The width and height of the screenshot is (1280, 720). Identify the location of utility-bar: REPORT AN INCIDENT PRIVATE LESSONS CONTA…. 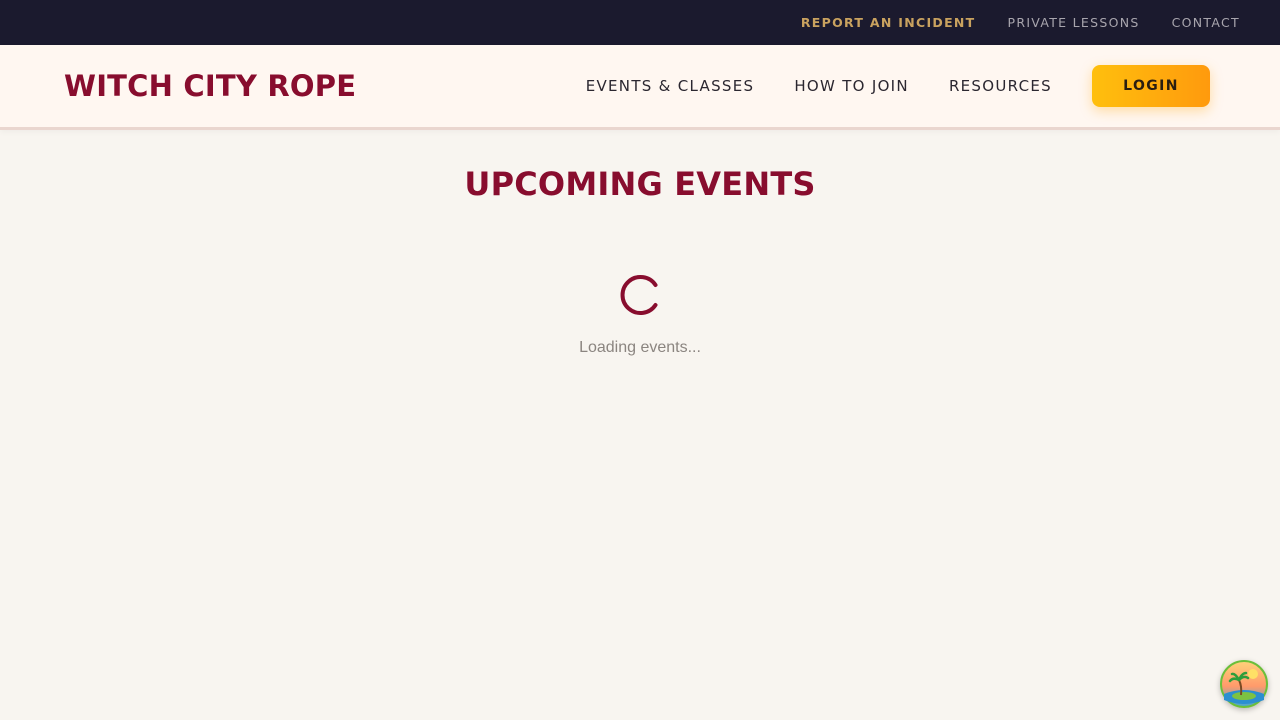
(640, 22).